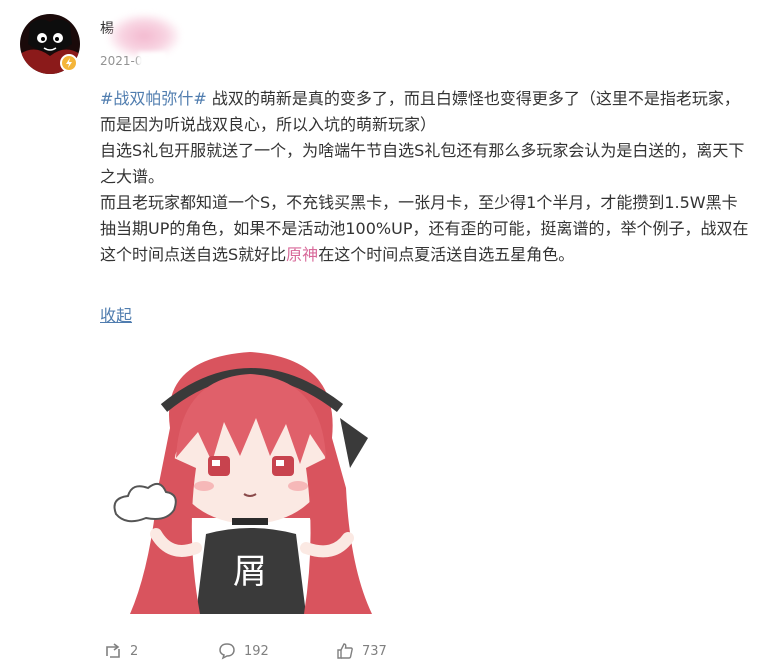  Describe the element at coordinates (153, 98) in the screenshot. I see `hashtag-link: #战双帕弥什#` at that location.